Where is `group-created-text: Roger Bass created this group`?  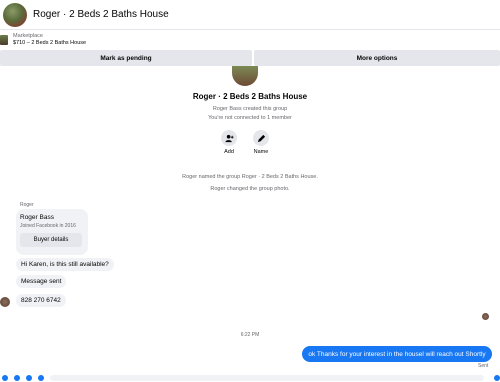
group-created-text: Roger Bass created this group is located at coordinates (250, 109).